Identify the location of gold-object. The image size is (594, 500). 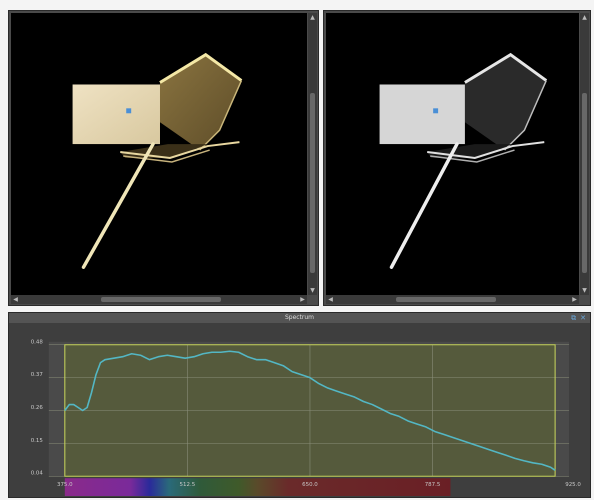
(157, 160).